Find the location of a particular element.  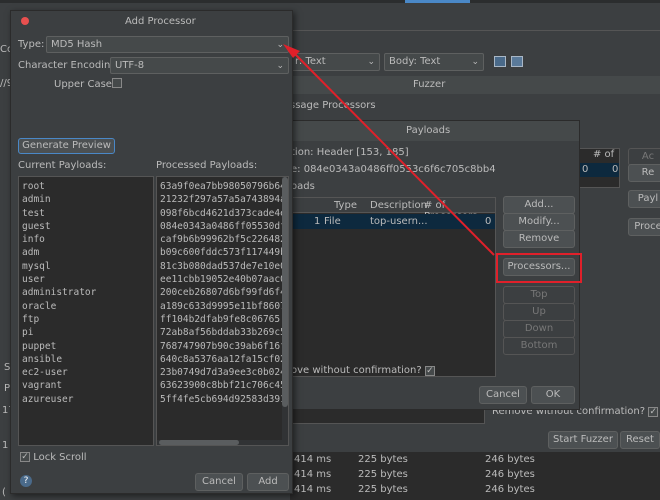

move-bottom-button: Bottom is located at coordinates (539, 346).